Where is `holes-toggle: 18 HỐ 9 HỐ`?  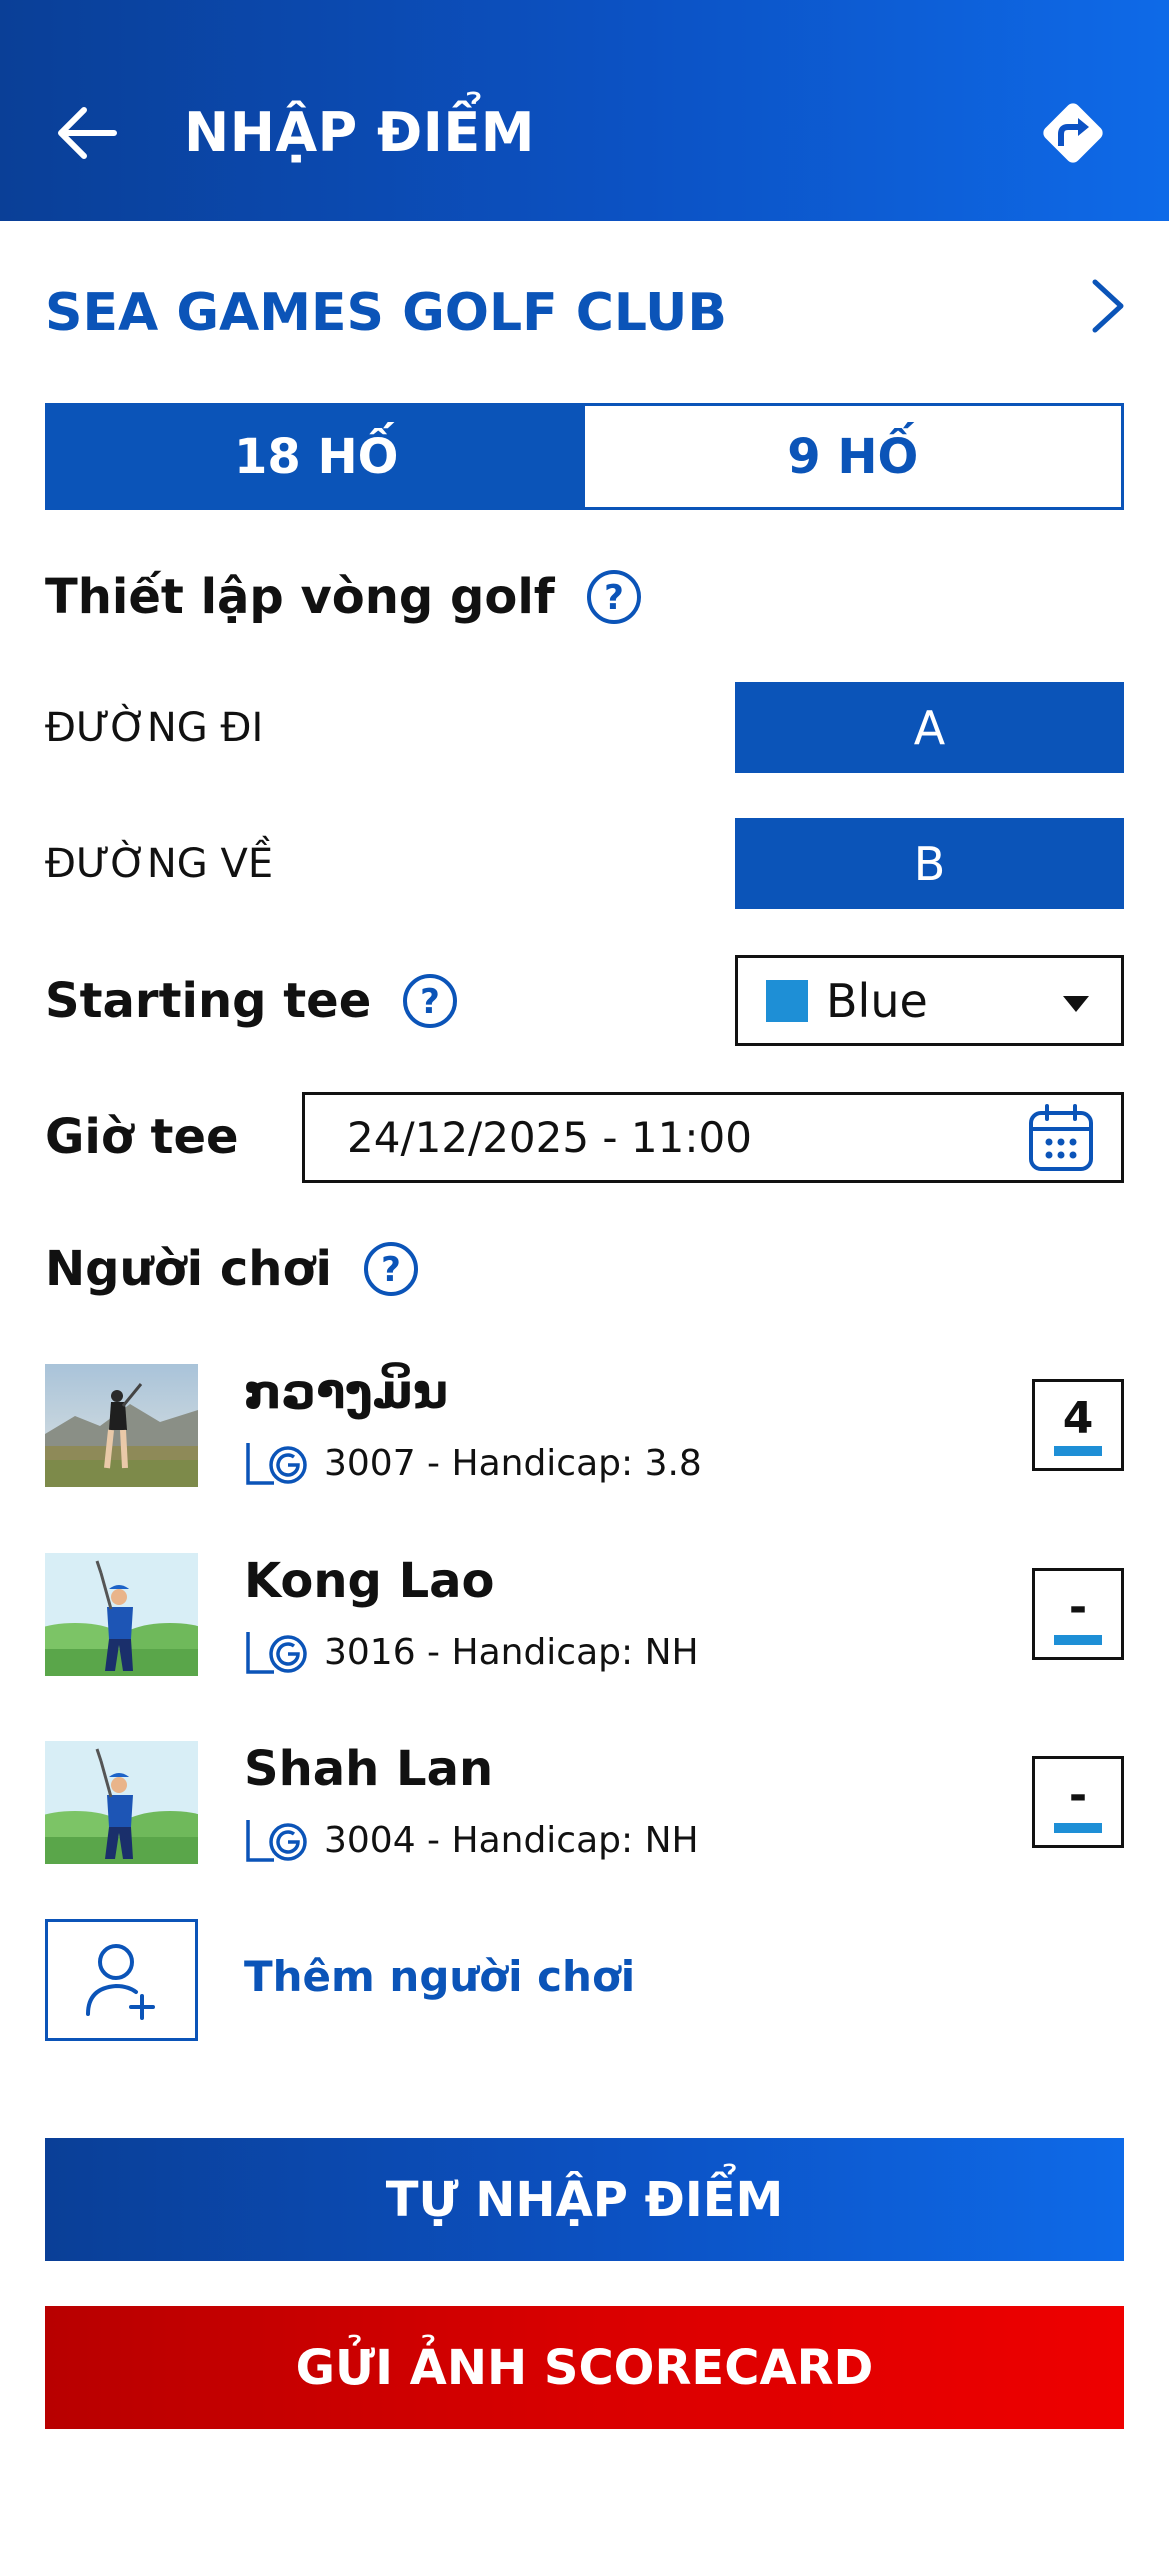
holes-toggle: 18 HỐ 9 HỐ is located at coordinates (584, 456).